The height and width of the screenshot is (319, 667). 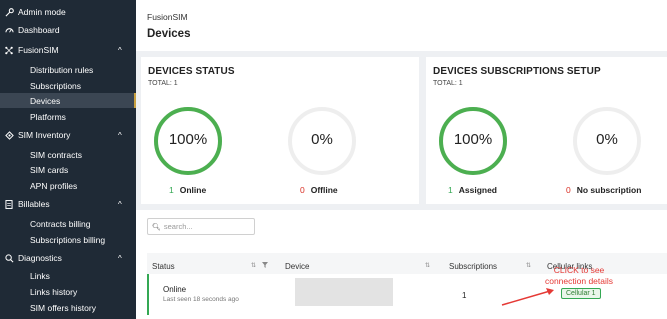 I want to click on sidebar-item-distribution-rules: Distribution rules, so click(x=68, y=69).